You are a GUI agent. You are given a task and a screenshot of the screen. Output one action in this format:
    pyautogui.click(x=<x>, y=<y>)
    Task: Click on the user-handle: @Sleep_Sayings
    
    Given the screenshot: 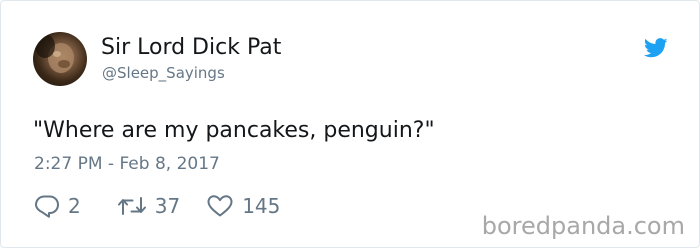 What is the action you would take?
    pyautogui.click(x=163, y=73)
    